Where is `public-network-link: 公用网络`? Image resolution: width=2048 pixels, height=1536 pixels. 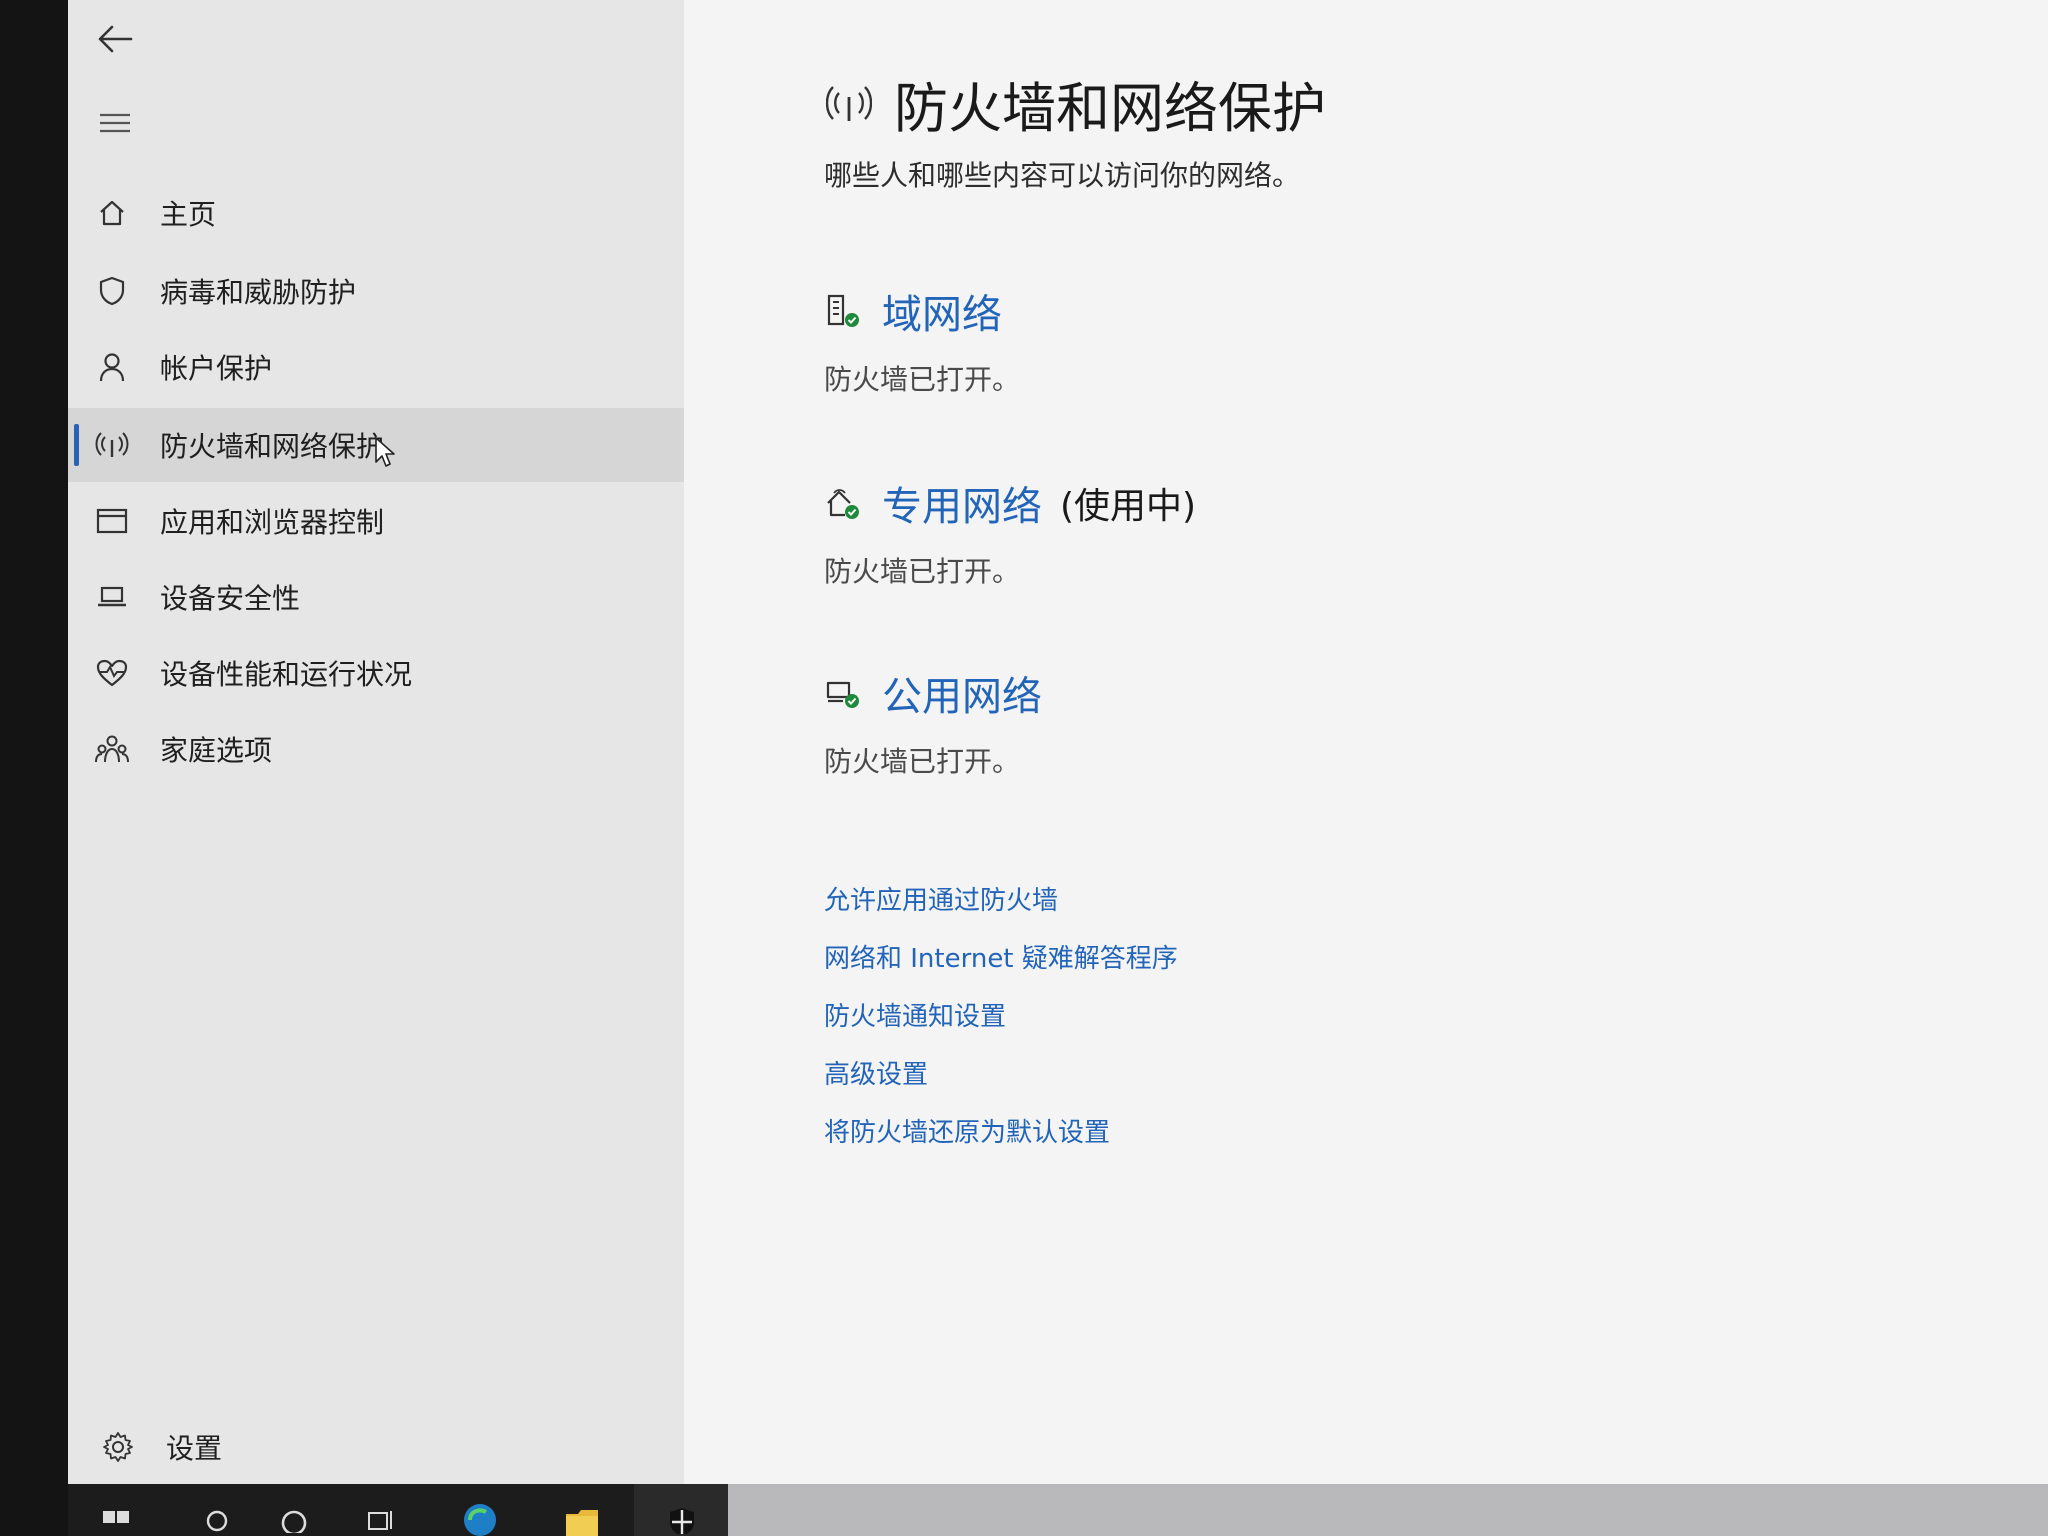
public-network-link: 公用网络 is located at coordinates (962, 693).